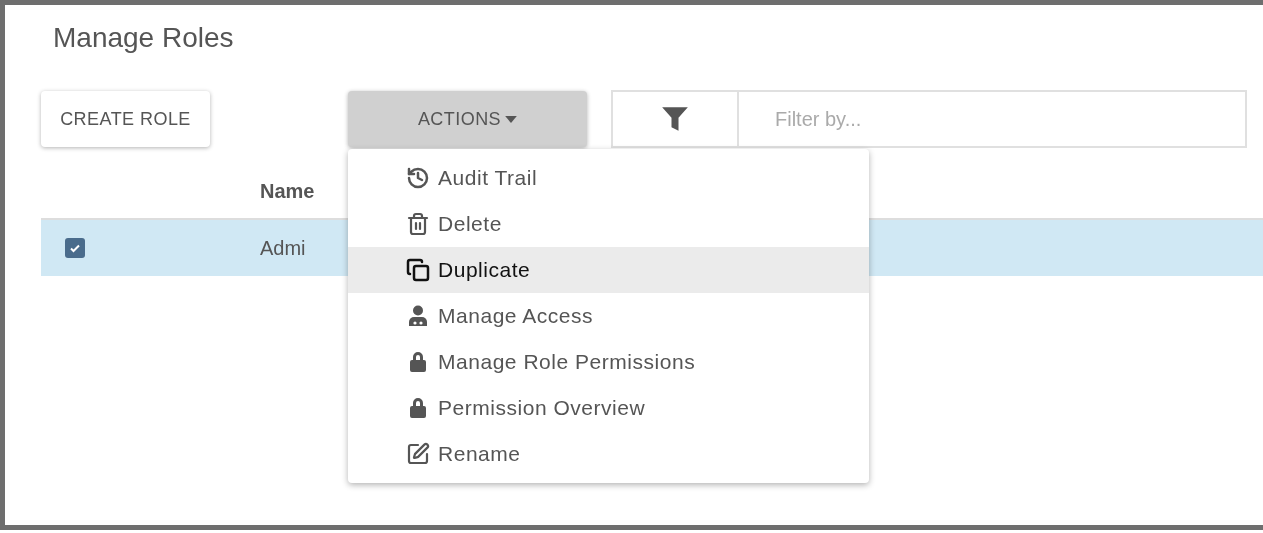  Describe the element at coordinates (488, 178) in the screenshot. I see `menu-item-label: Audit Trail` at that location.